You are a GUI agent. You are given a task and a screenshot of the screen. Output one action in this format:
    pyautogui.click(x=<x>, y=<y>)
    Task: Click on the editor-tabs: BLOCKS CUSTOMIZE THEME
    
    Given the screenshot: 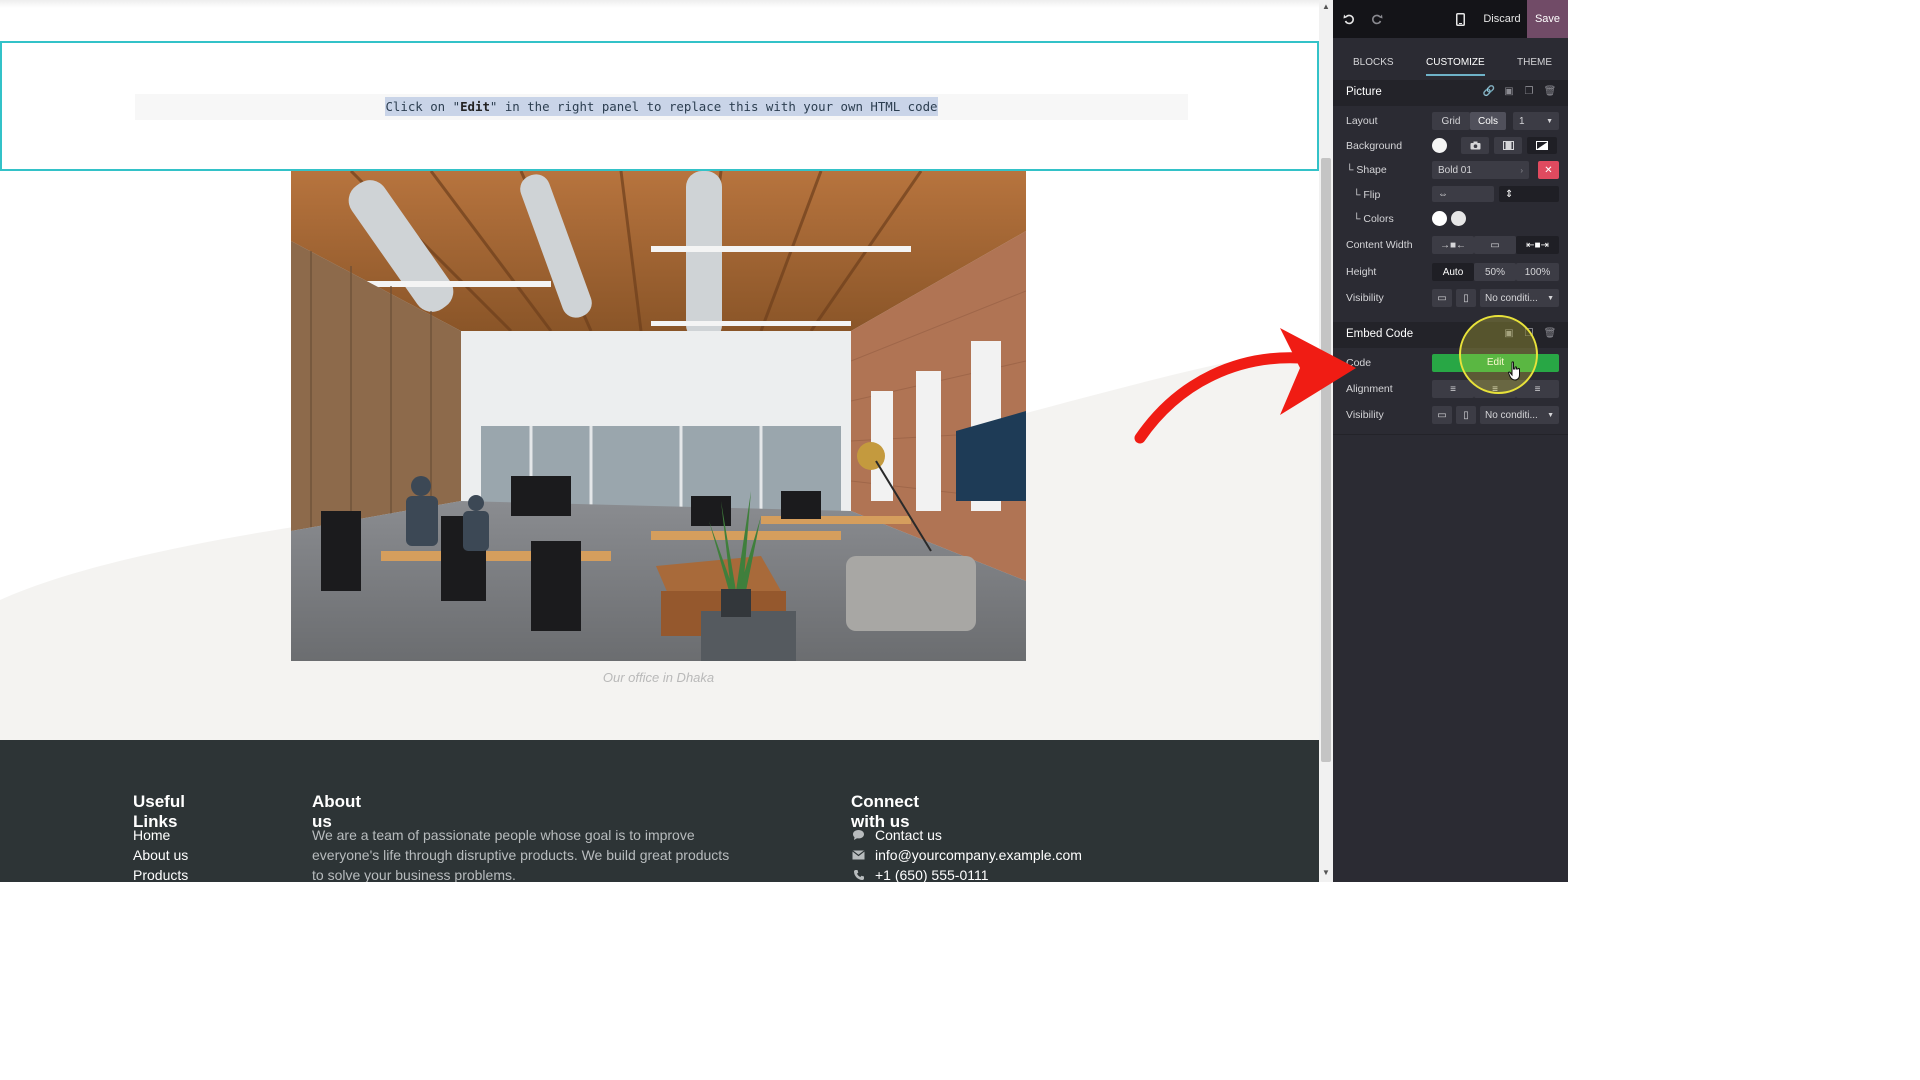 What is the action you would take?
    pyautogui.click(x=1450, y=63)
    